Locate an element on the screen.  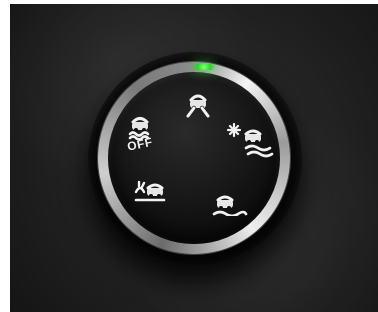
road-mode-icon is located at coordinates (198, 104).